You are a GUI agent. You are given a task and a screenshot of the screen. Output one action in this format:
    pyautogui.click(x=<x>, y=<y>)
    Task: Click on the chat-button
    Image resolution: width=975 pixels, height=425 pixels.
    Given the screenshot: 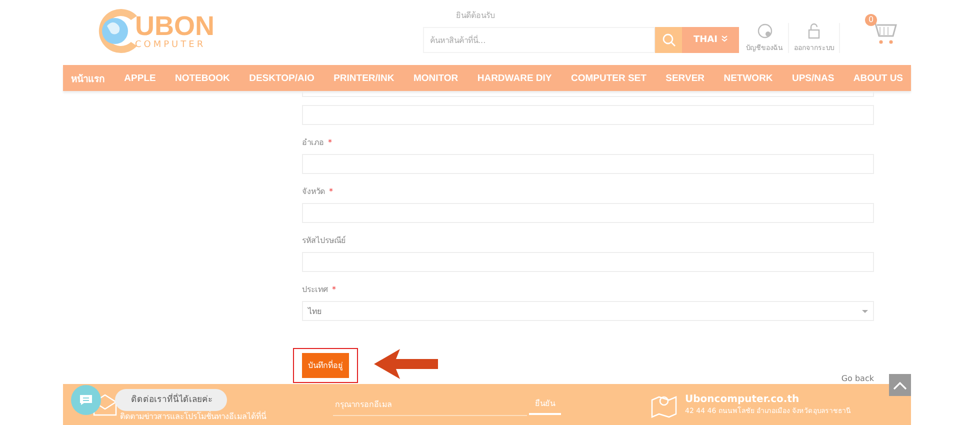 What is the action you would take?
    pyautogui.click(x=86, y=400)
    